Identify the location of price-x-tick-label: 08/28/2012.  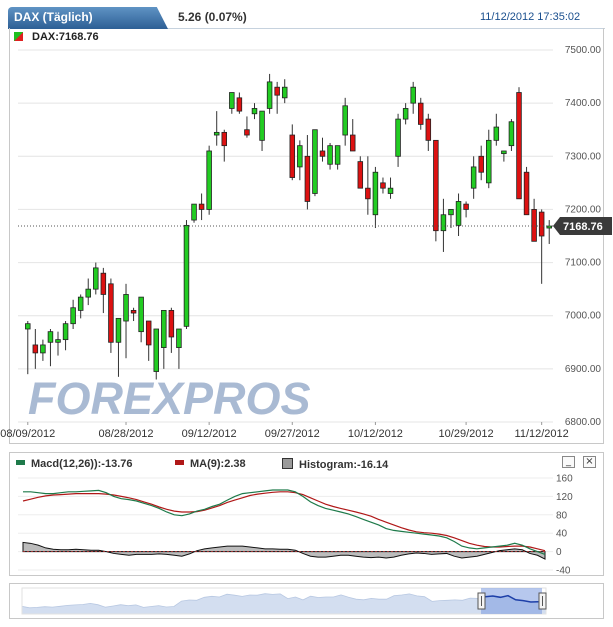
(125, 434).